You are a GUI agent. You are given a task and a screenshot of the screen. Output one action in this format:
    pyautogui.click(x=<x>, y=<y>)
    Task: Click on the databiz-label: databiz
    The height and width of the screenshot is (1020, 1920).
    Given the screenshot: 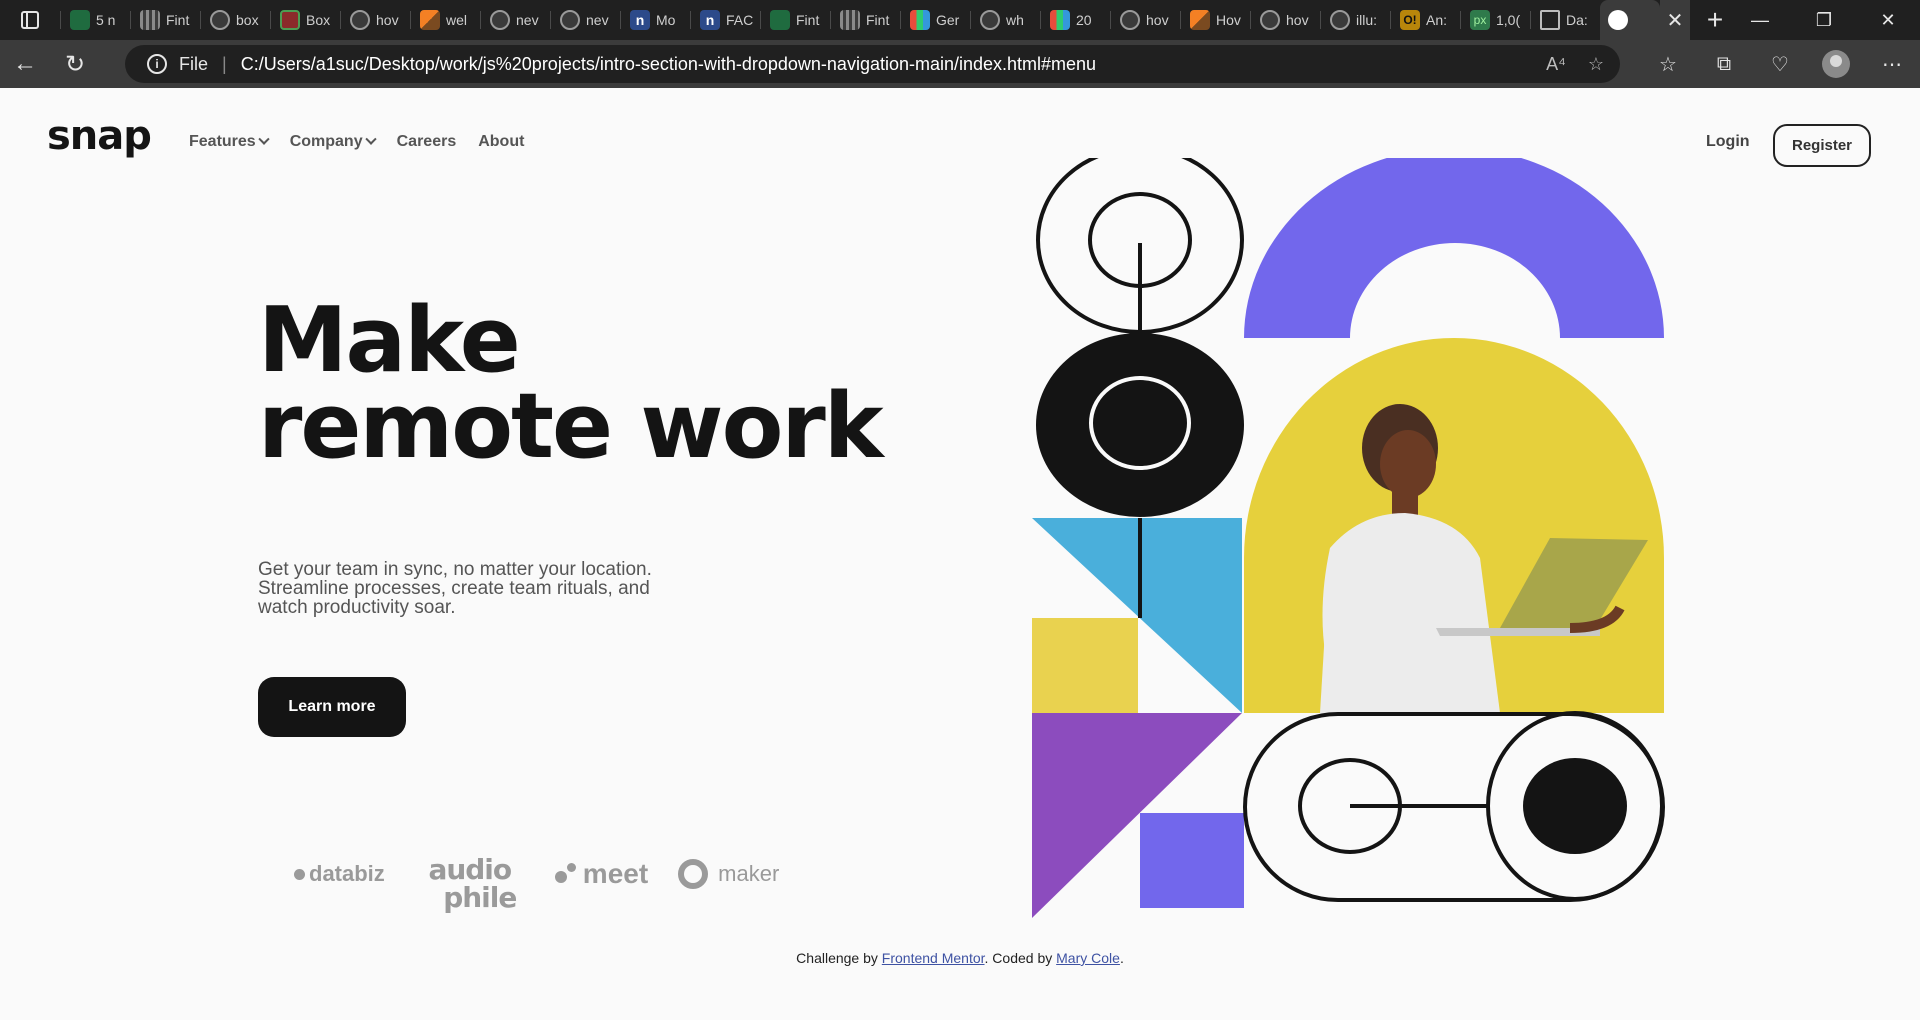 What is the action you would take?
    pyautogui.click(x=347, y=873)
    